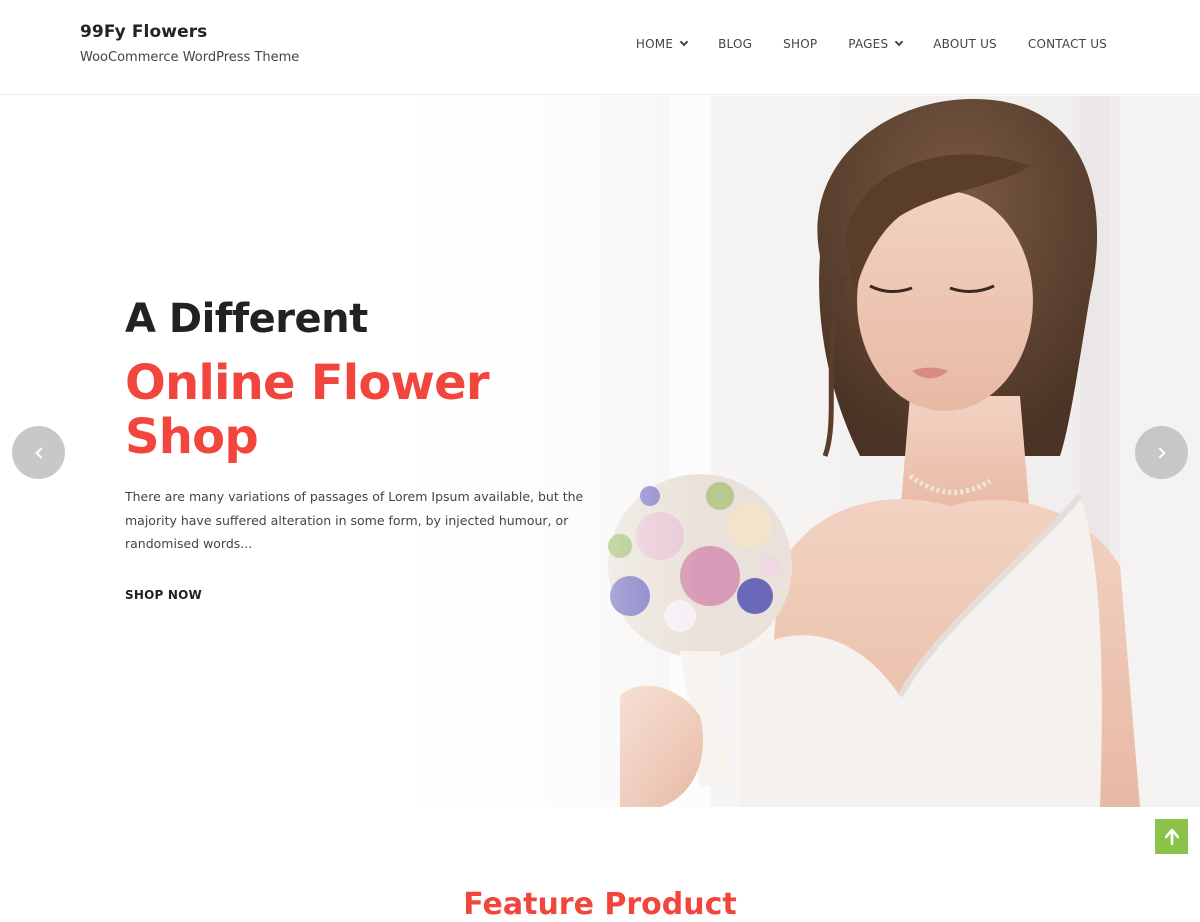  I want to click on main-nav: HOME BLOG SHOP PAGES ABOUT US CONTACT US, so click(871, 44).